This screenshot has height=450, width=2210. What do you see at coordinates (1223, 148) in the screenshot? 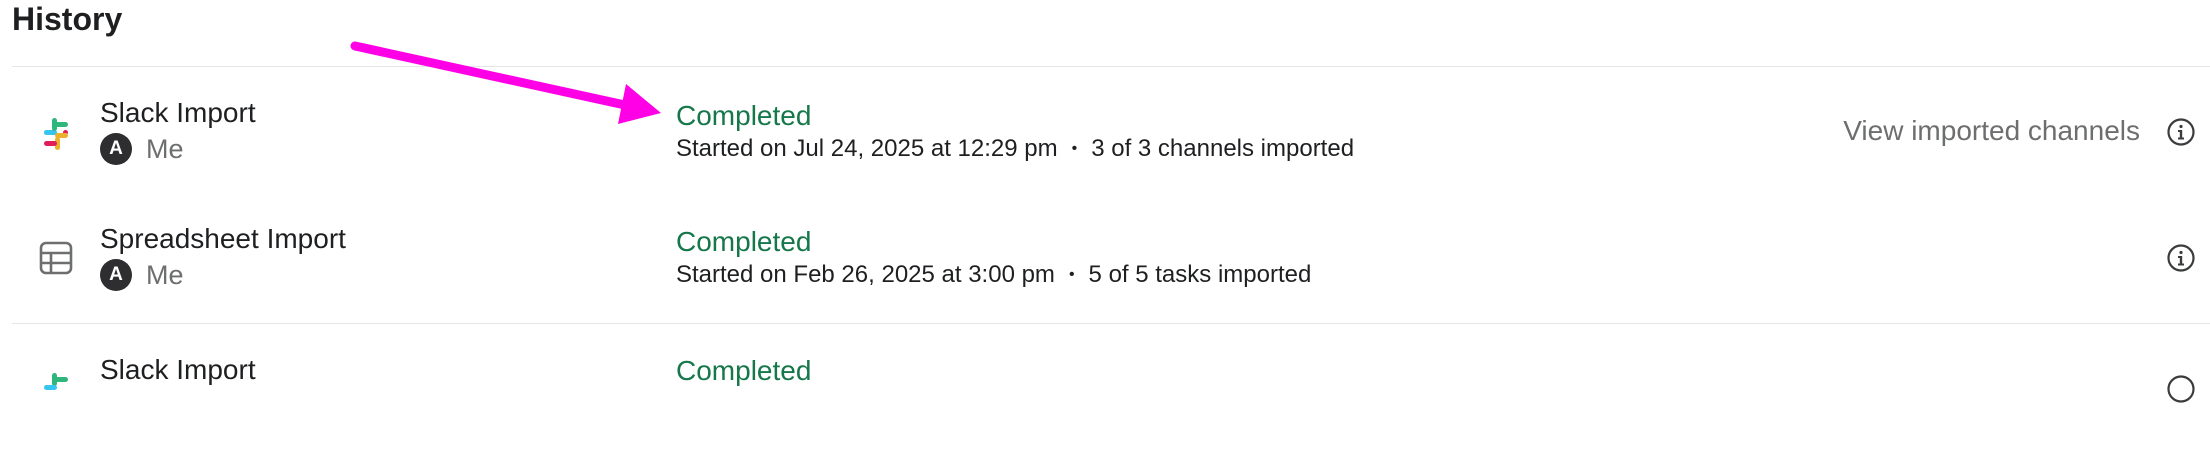
I see `import-detail: 3 of 3 channels imported` at bounding box center [1223, 148].